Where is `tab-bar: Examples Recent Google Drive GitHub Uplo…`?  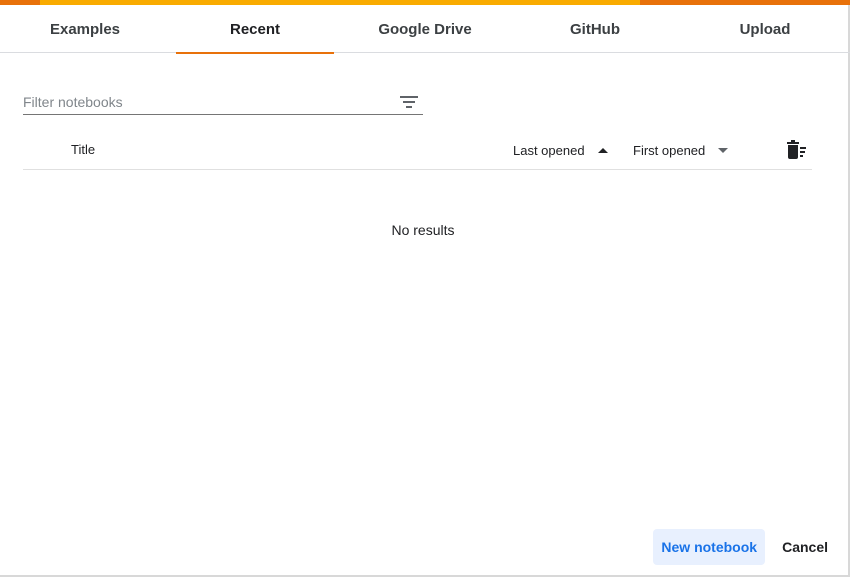
tab-bar: Examples Recent Google Drive GitHub Uplo… is located at coordinates (425, 29).